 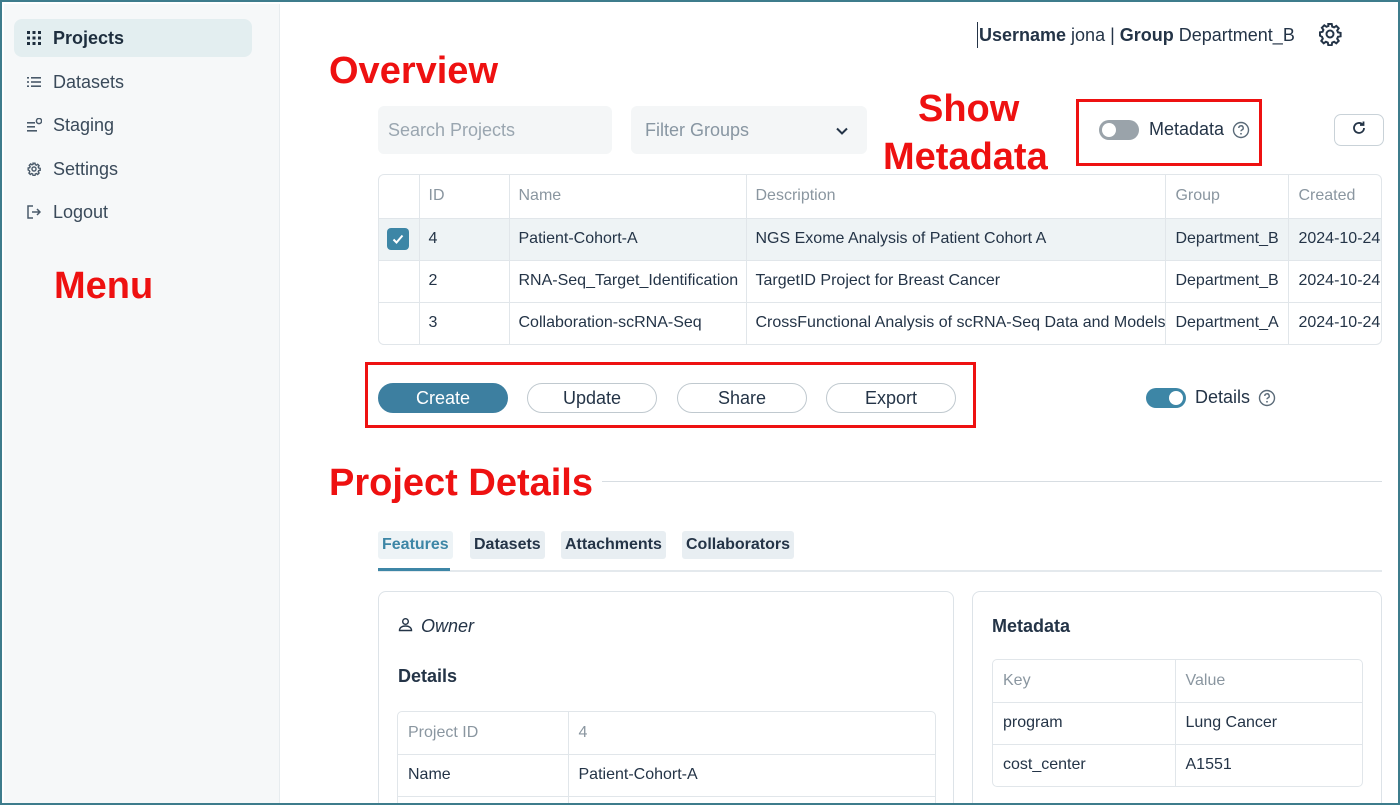 I want to click on table-row: Name Patient-Cohort-A, so click(x=666, y=775).